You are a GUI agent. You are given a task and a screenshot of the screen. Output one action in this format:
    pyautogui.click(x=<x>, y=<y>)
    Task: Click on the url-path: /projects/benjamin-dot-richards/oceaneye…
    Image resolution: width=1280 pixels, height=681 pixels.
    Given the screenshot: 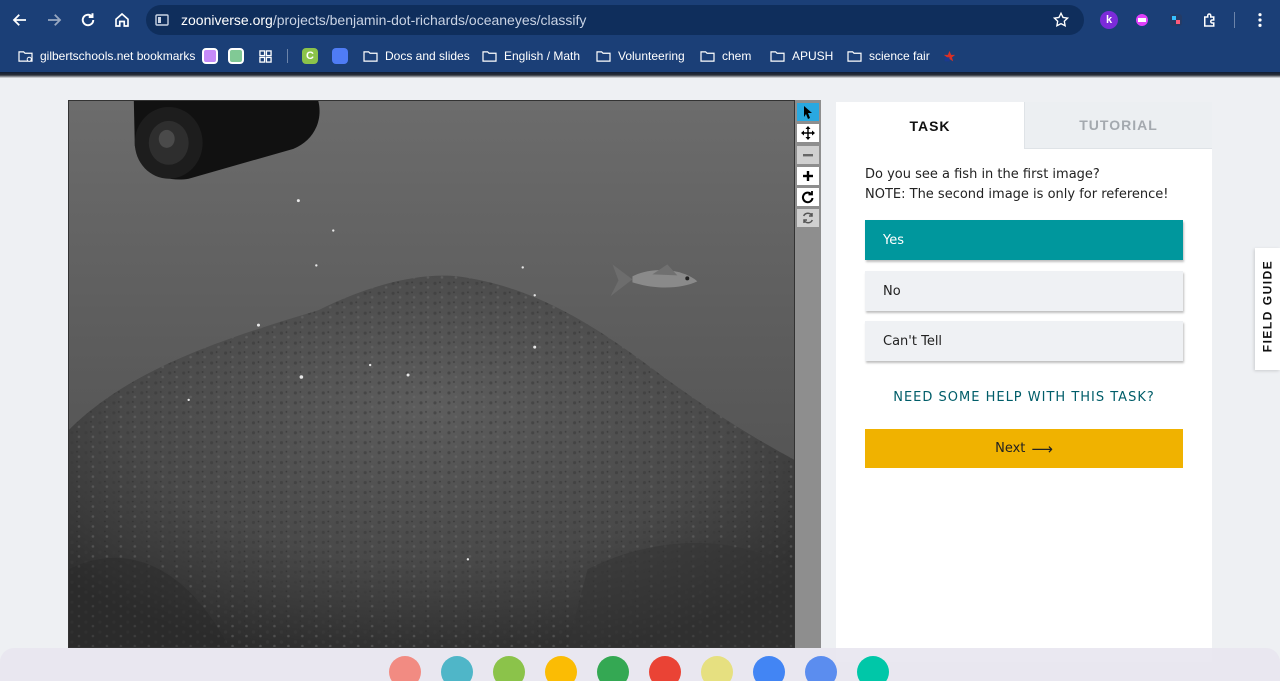 What is the action you would take?
    pyautogui.click(x=429, y=20)
    